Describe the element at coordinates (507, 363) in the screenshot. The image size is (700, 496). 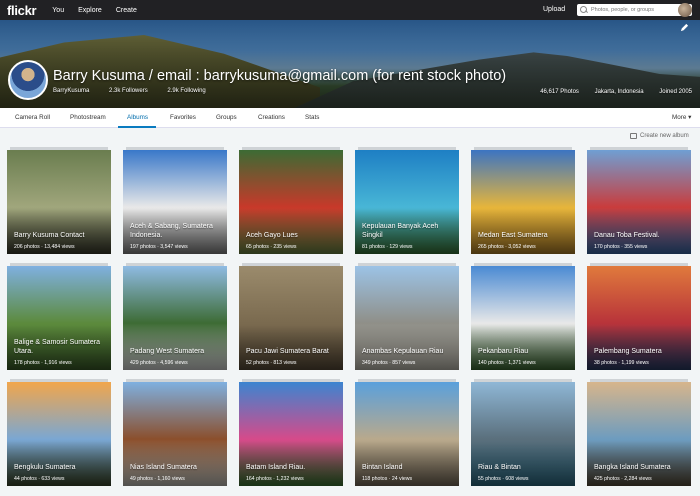
I see `album-stats: 140 photos · 1,371 views` at that location.